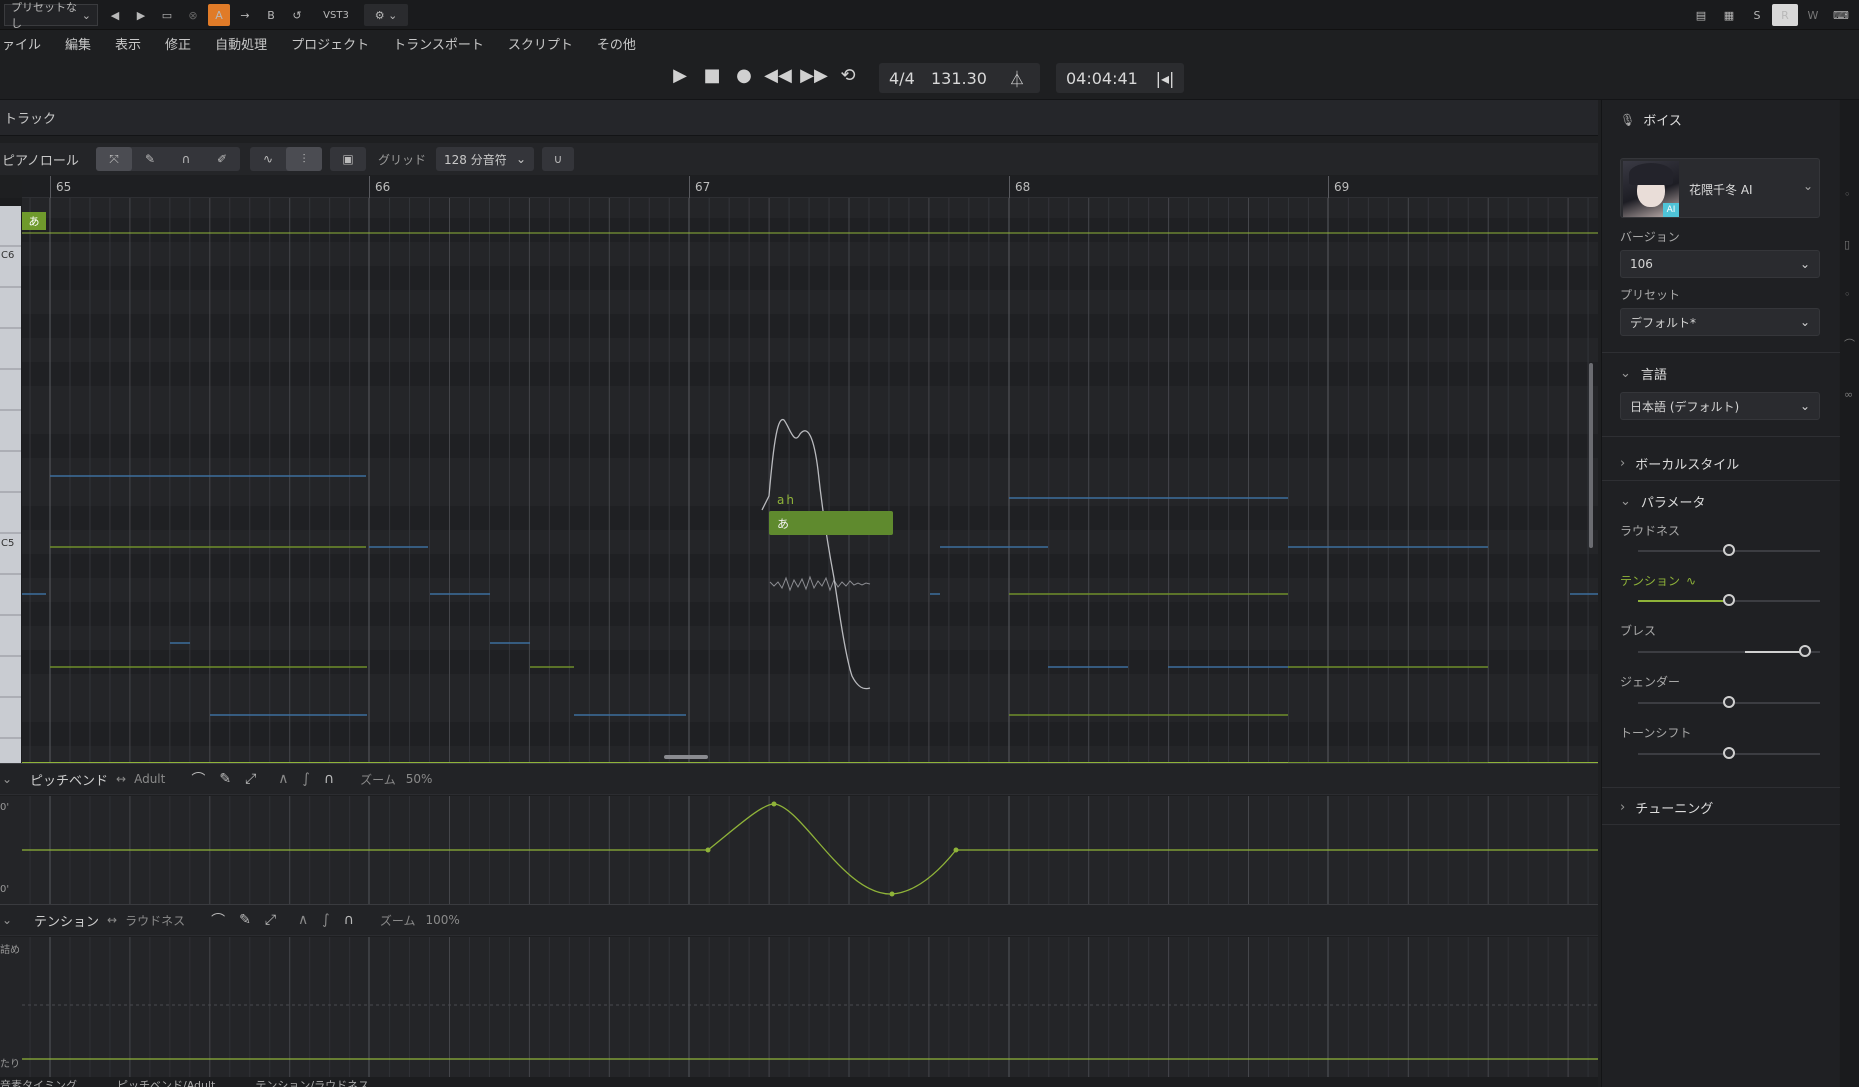  I want to click on play-icon: ▶, so click(680, 75).